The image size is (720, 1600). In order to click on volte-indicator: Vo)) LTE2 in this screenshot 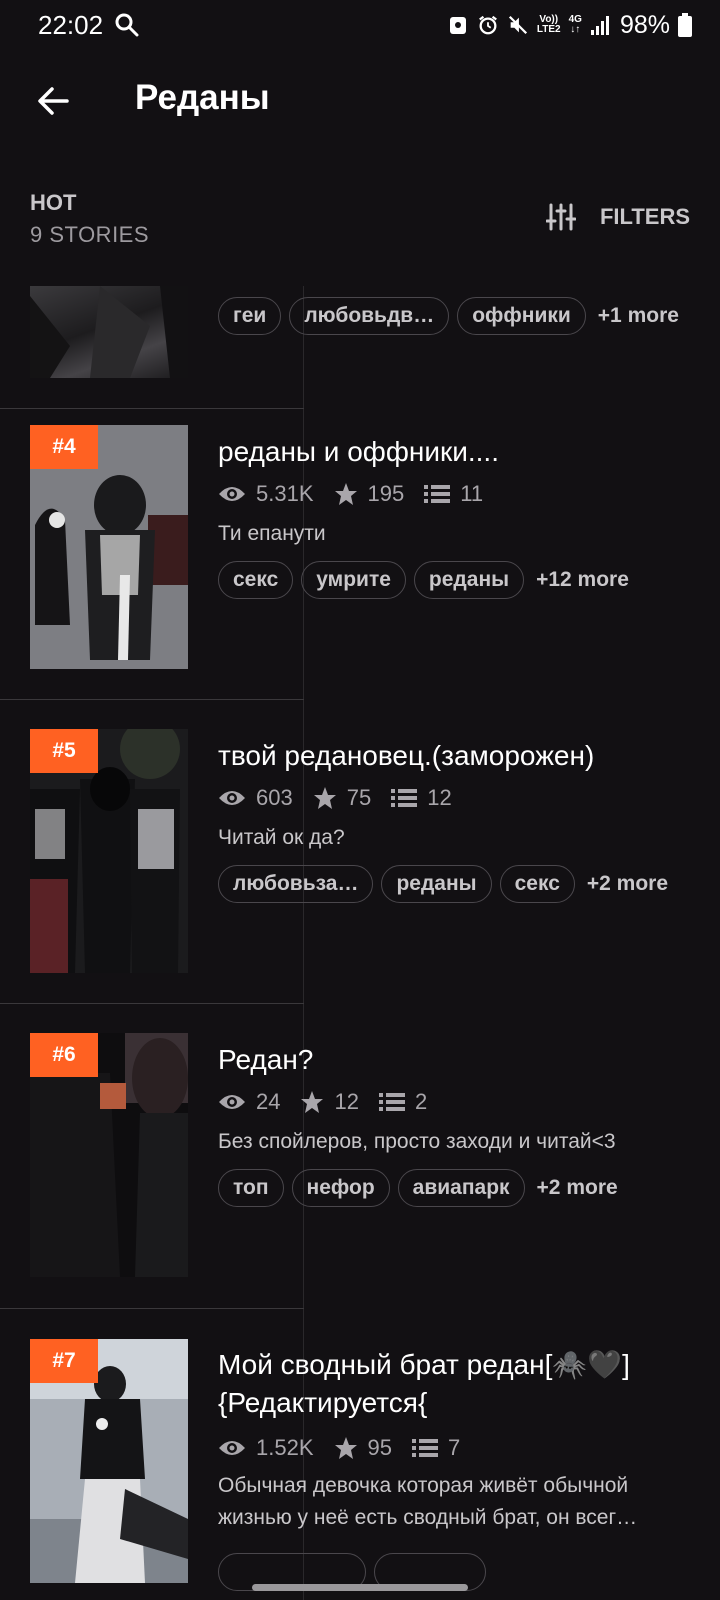, I will do `click(548, 24)`.